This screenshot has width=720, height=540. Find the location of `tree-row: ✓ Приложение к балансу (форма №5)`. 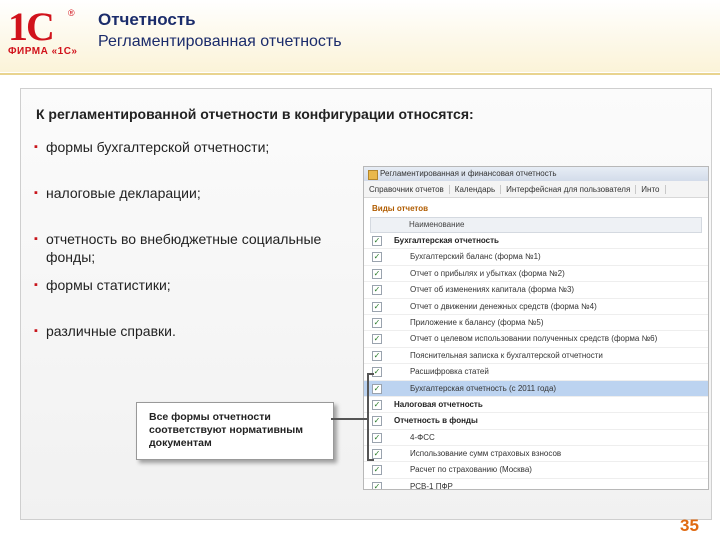

tree-row: ✓ Приложение к балансу (форма №5) is located at coordinates (536, 323).